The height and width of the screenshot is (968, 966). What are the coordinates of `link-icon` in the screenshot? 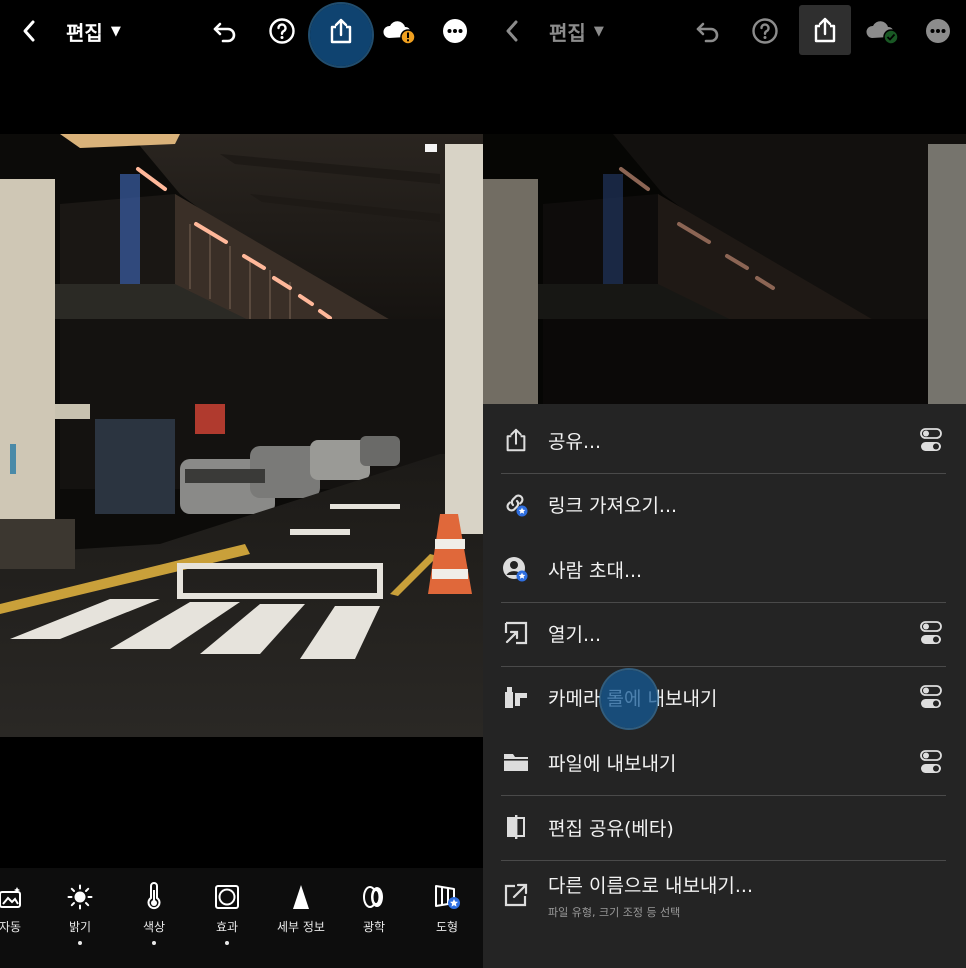 It's located at (516, 504).